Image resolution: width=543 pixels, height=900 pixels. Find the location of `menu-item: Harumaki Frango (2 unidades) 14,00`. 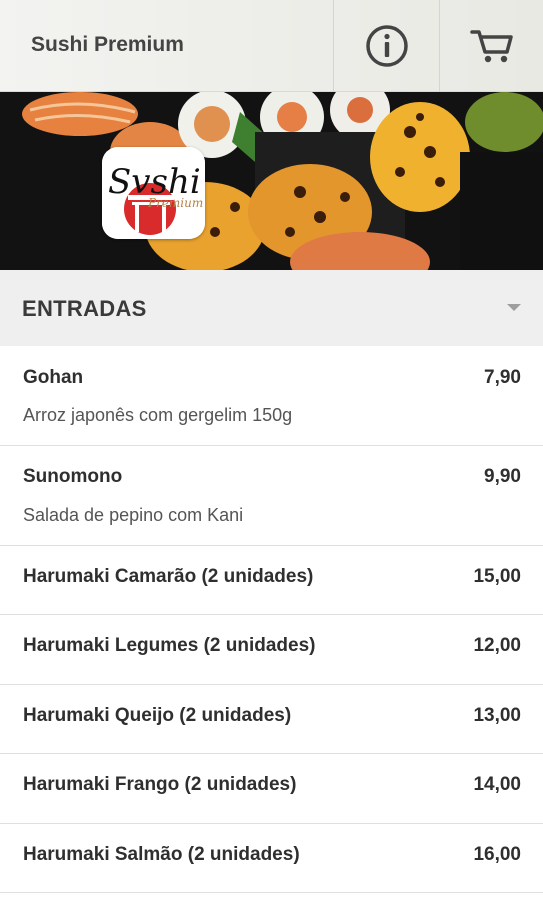

menu-item: Harumaki Frango (2 unidades) 14,00 is located at coordinates (271, 789).